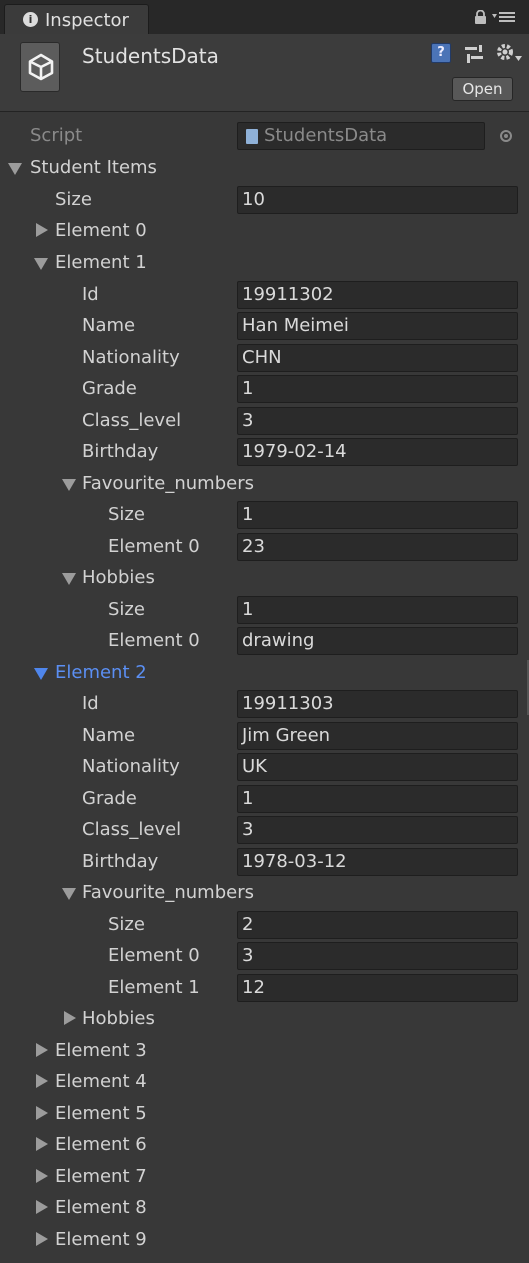 The image size is (529, 1263). Describe the element at coordinates (377, 862) in the screenshot. I see `birthday-field: 1978-03-12` at that location.